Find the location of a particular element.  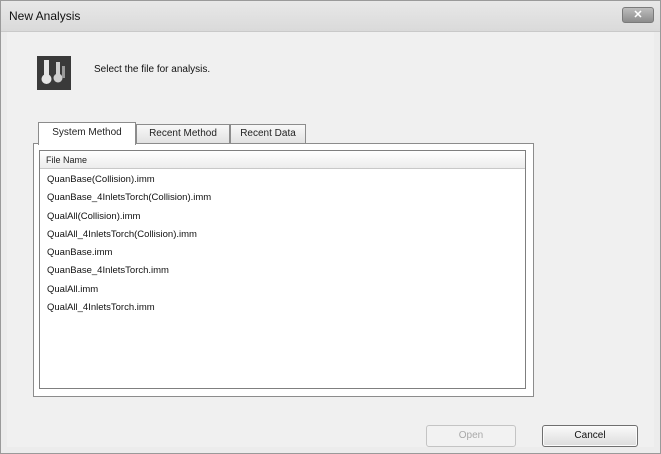

list-item: QuanBase_4InletsTorch(Collision).imm is located at coordinates (282, 198).